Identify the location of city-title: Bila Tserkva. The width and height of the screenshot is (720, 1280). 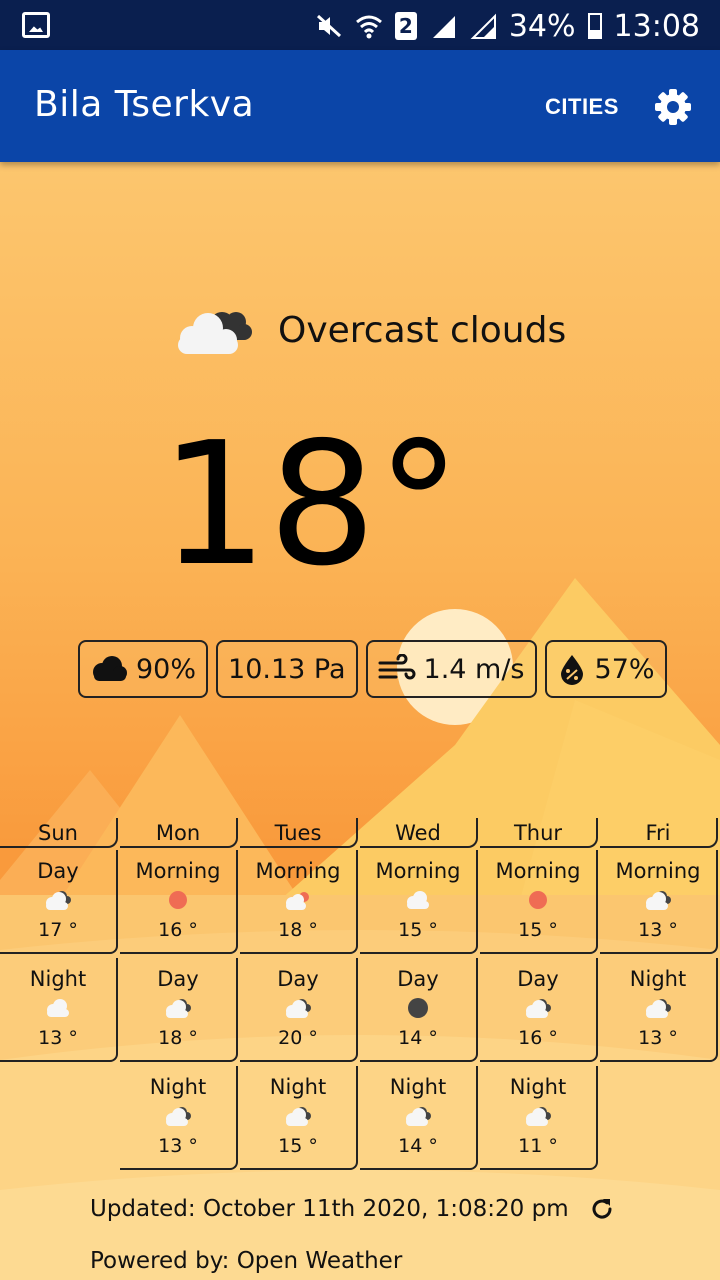
(144, 104).